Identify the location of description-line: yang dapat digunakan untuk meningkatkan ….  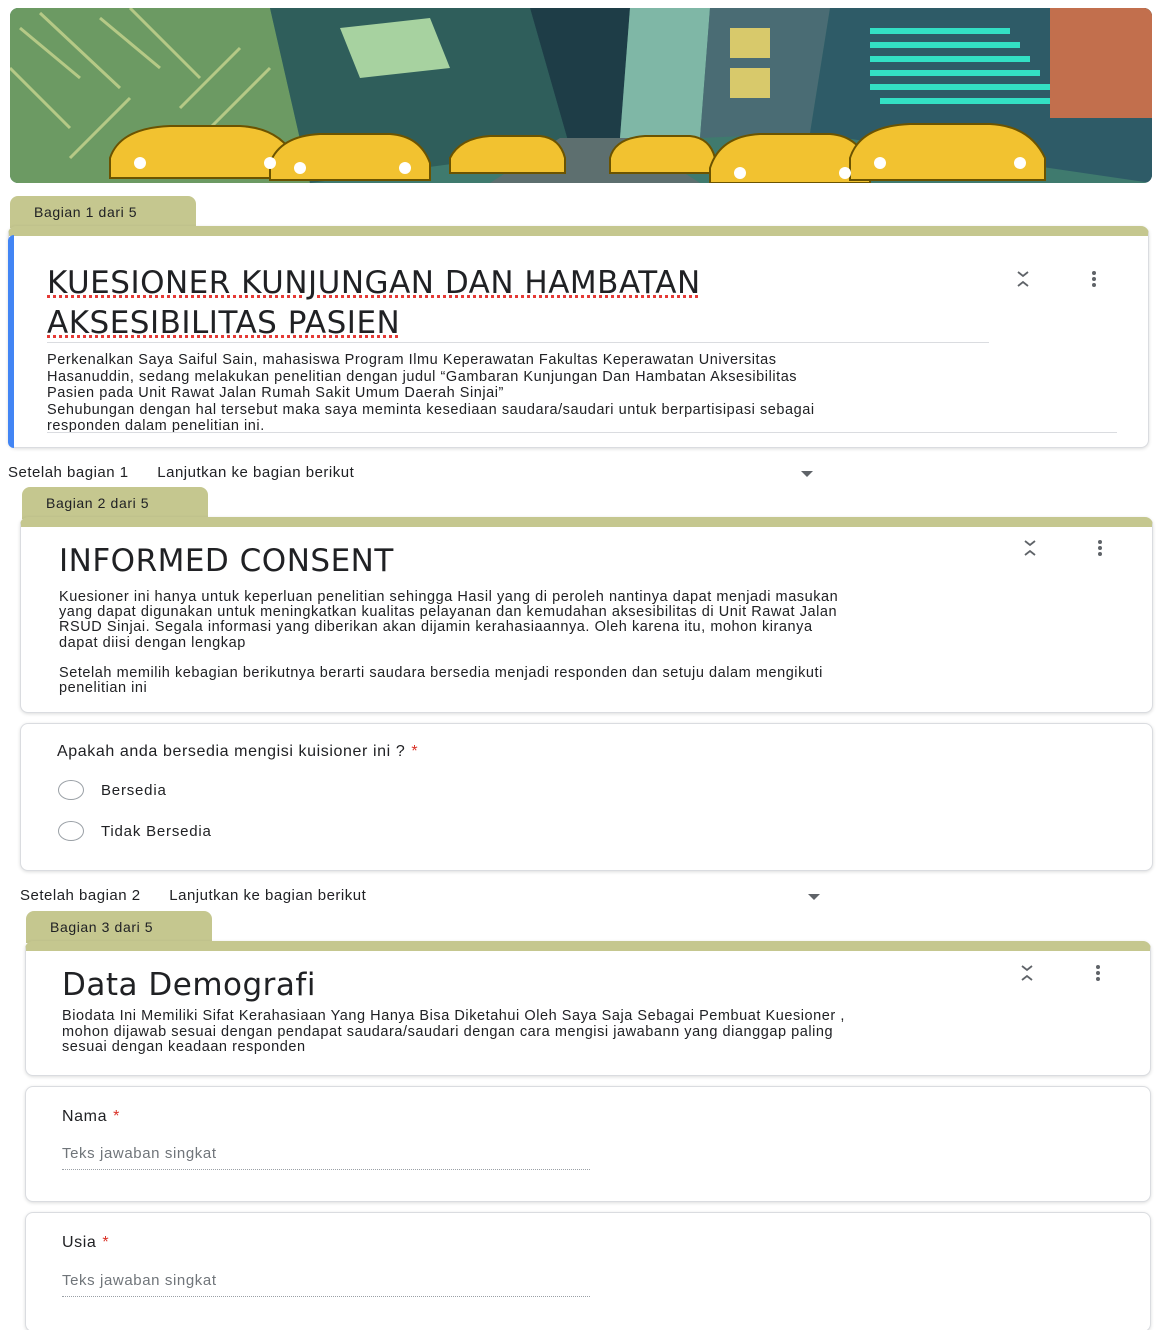
(594, 612).